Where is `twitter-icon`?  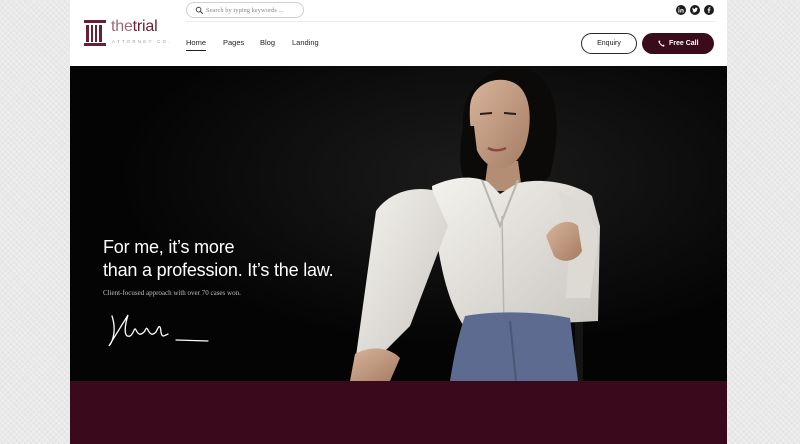
twitter-icon is located at coordinates (695, 10).